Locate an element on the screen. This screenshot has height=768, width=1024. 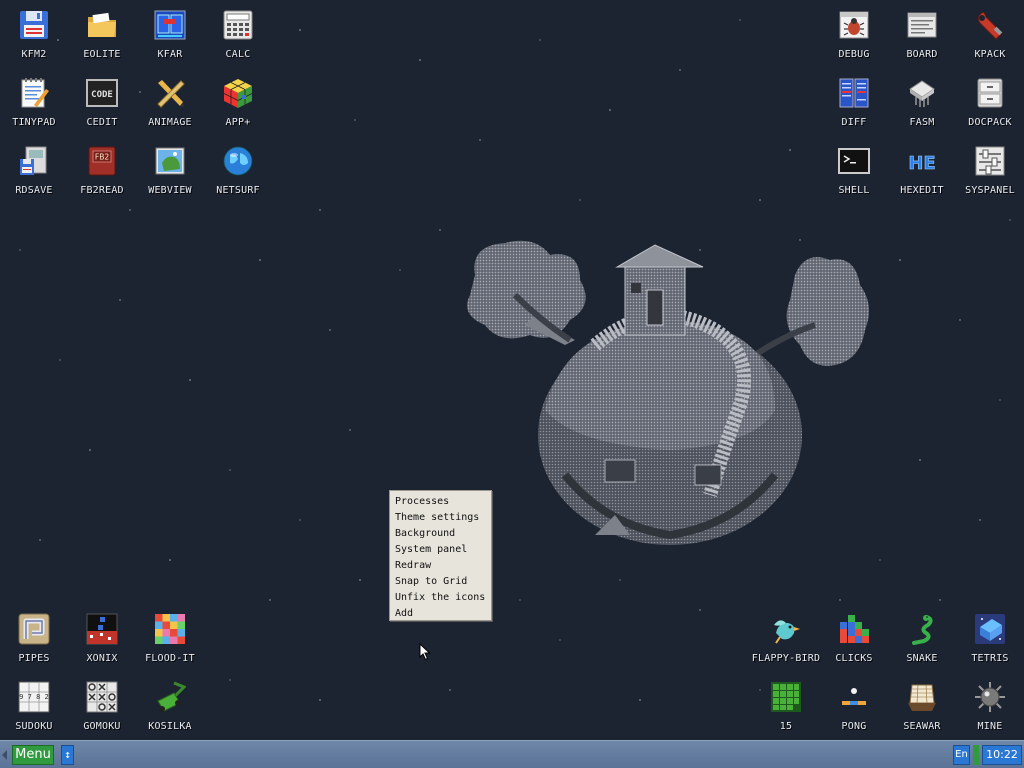
bird-icon is located at coordinates (786, 629).